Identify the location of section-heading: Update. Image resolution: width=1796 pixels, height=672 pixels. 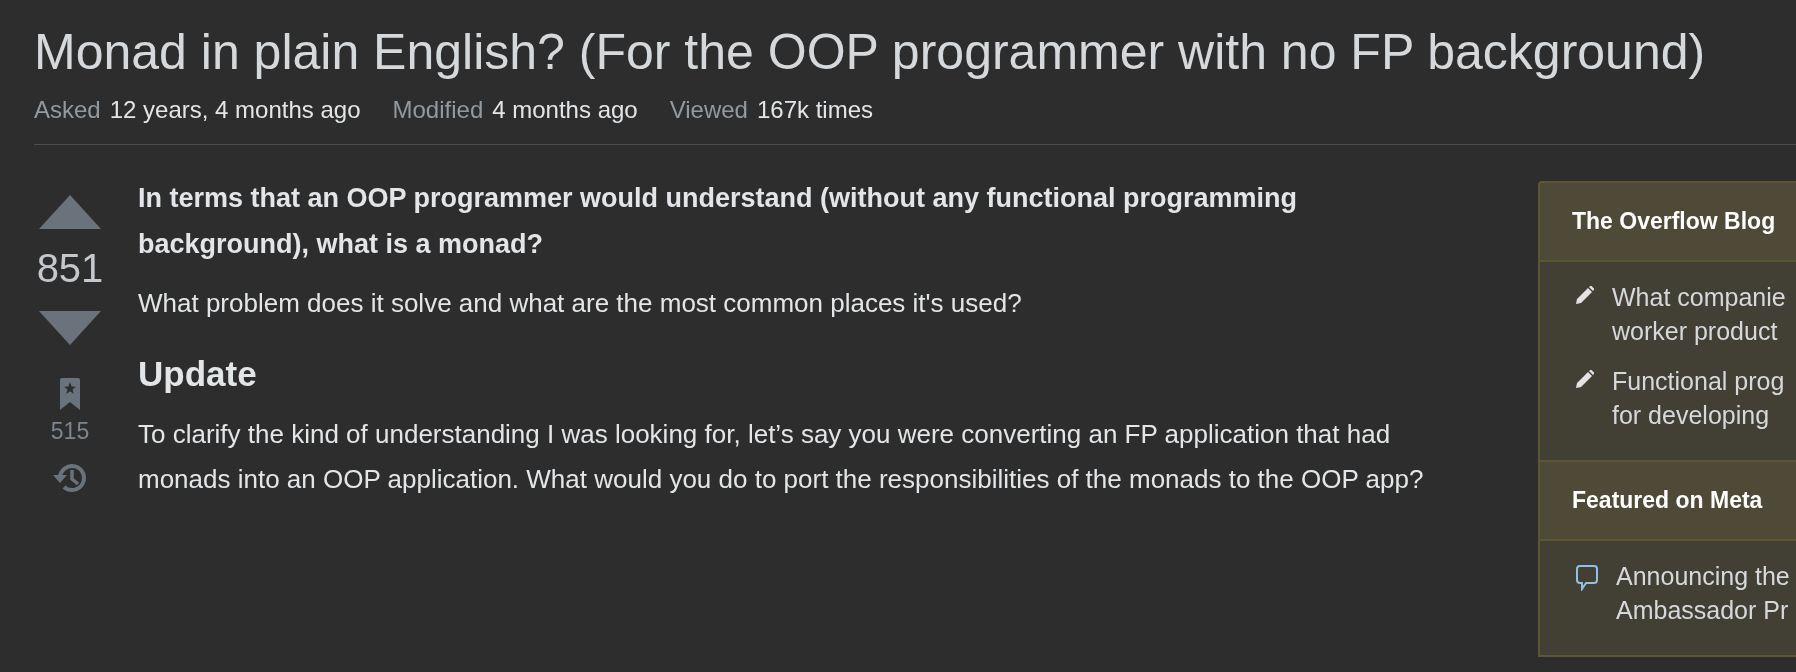
(198, 374).